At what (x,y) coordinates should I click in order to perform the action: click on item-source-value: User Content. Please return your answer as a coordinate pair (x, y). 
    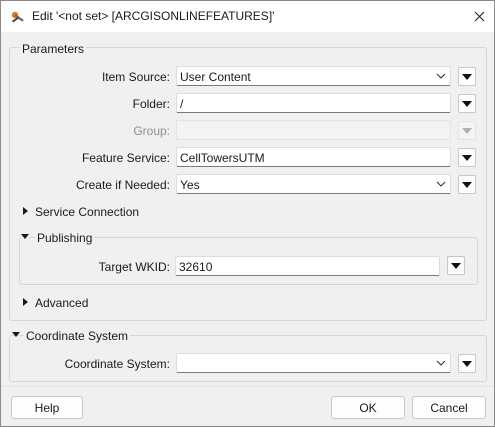
    Looking at the image, I should click on (215, 77).